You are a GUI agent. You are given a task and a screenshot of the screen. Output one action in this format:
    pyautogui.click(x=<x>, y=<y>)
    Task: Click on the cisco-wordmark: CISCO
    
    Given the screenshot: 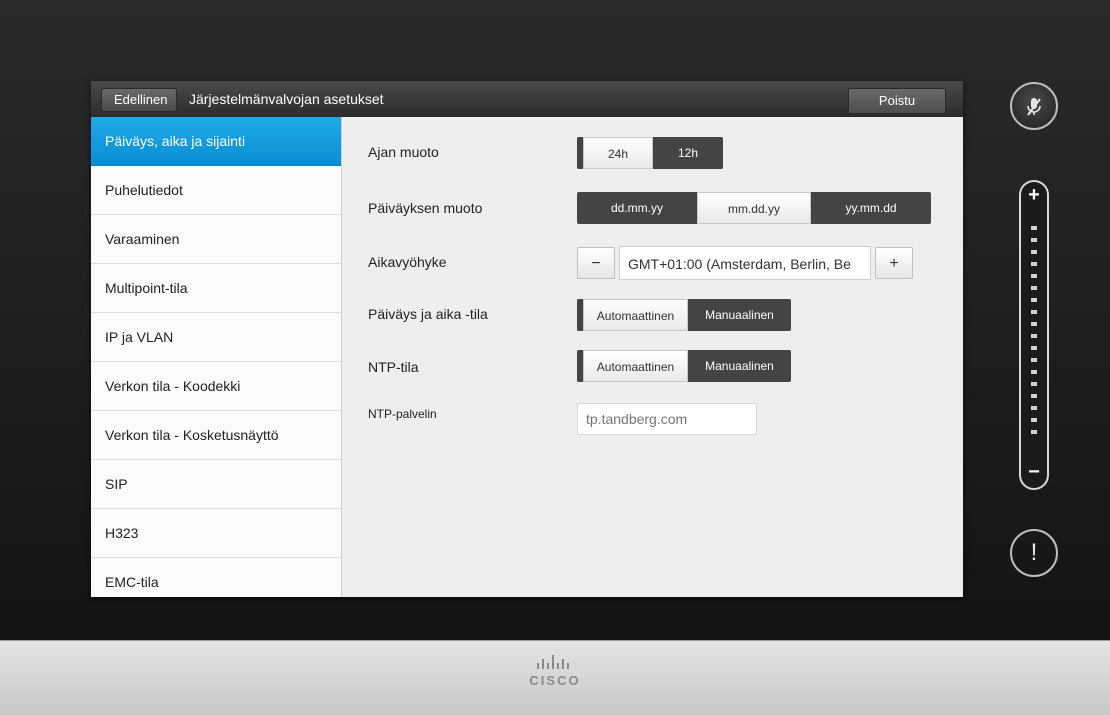 What is the action you would take?
    pyautogui.click(x=555, y=680)
    